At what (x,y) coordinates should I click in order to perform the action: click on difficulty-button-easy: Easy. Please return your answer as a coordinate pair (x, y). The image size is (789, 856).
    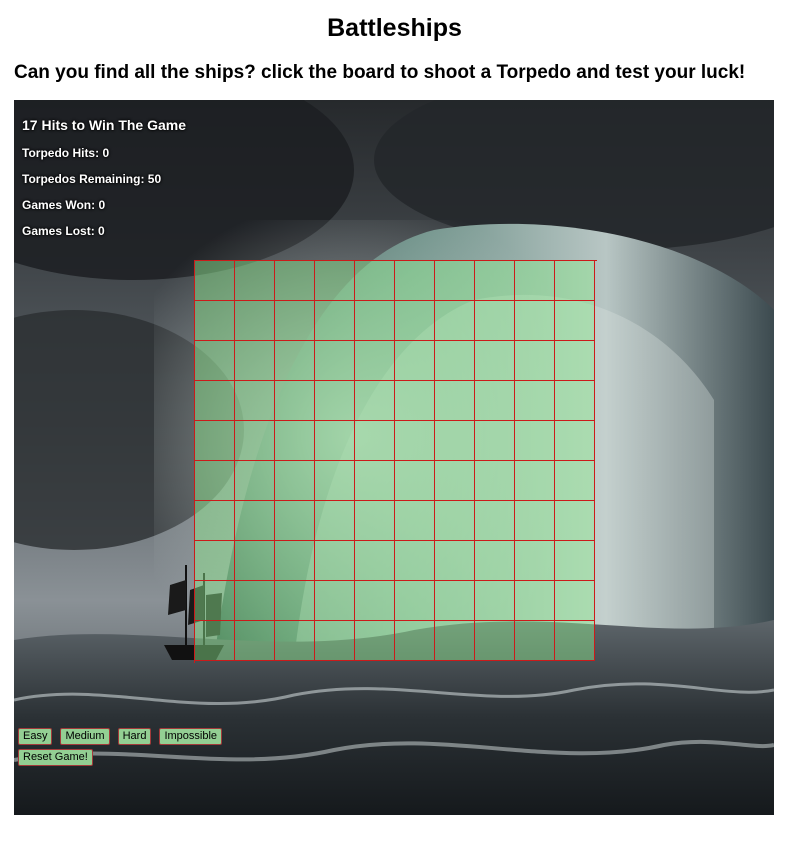
    Looking at the image, I should click on (35, 736).